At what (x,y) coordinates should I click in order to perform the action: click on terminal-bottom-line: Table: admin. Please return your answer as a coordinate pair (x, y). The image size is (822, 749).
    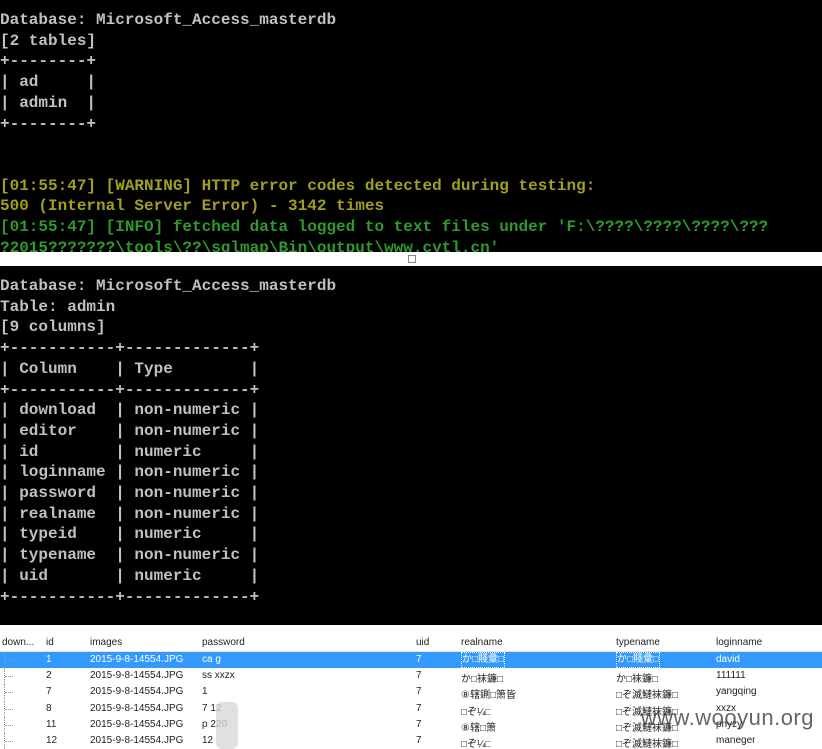
    Looking at the image, I should click on (58, 306).